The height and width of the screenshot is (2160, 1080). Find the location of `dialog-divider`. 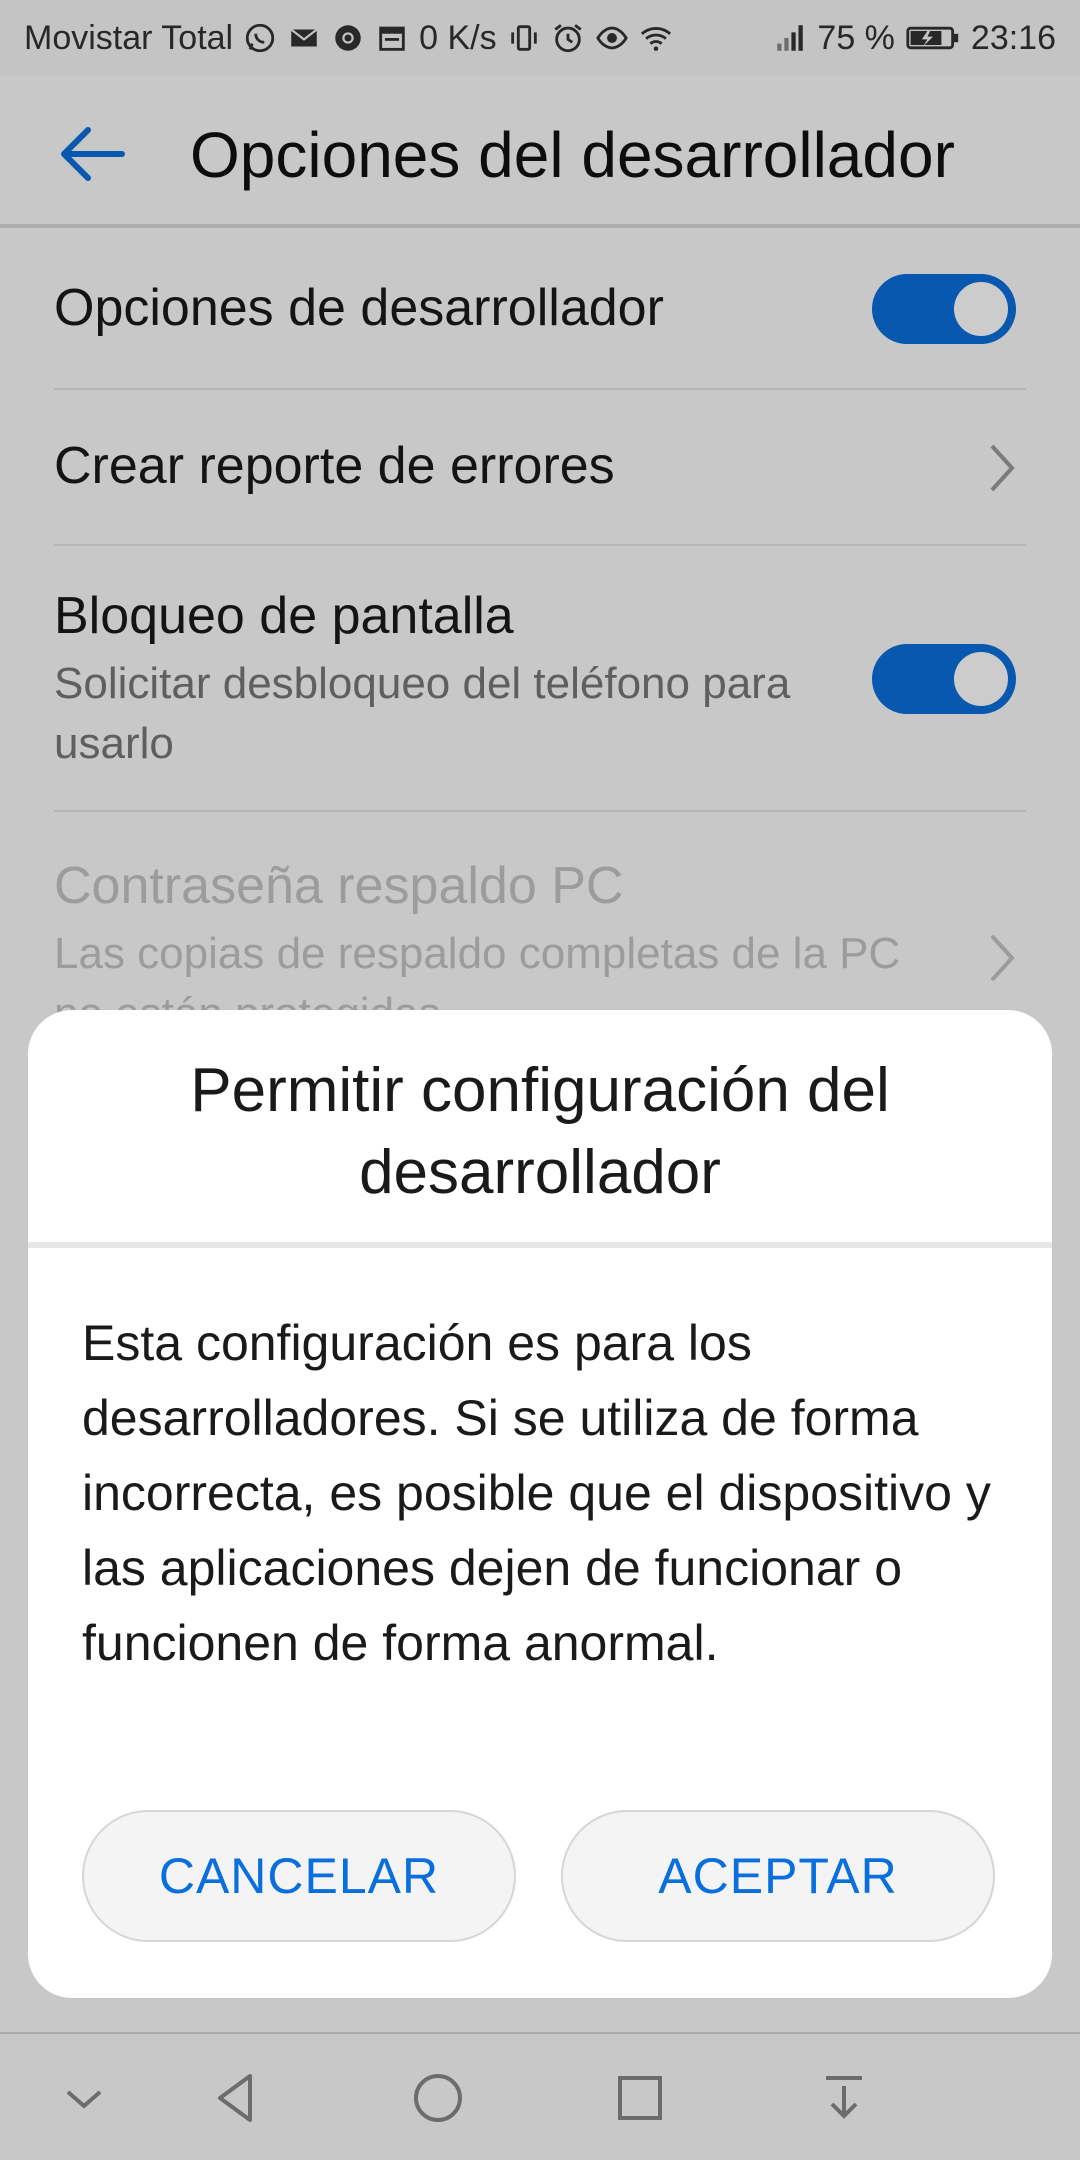

dialog-divider is located at coordinates (540, 1245).